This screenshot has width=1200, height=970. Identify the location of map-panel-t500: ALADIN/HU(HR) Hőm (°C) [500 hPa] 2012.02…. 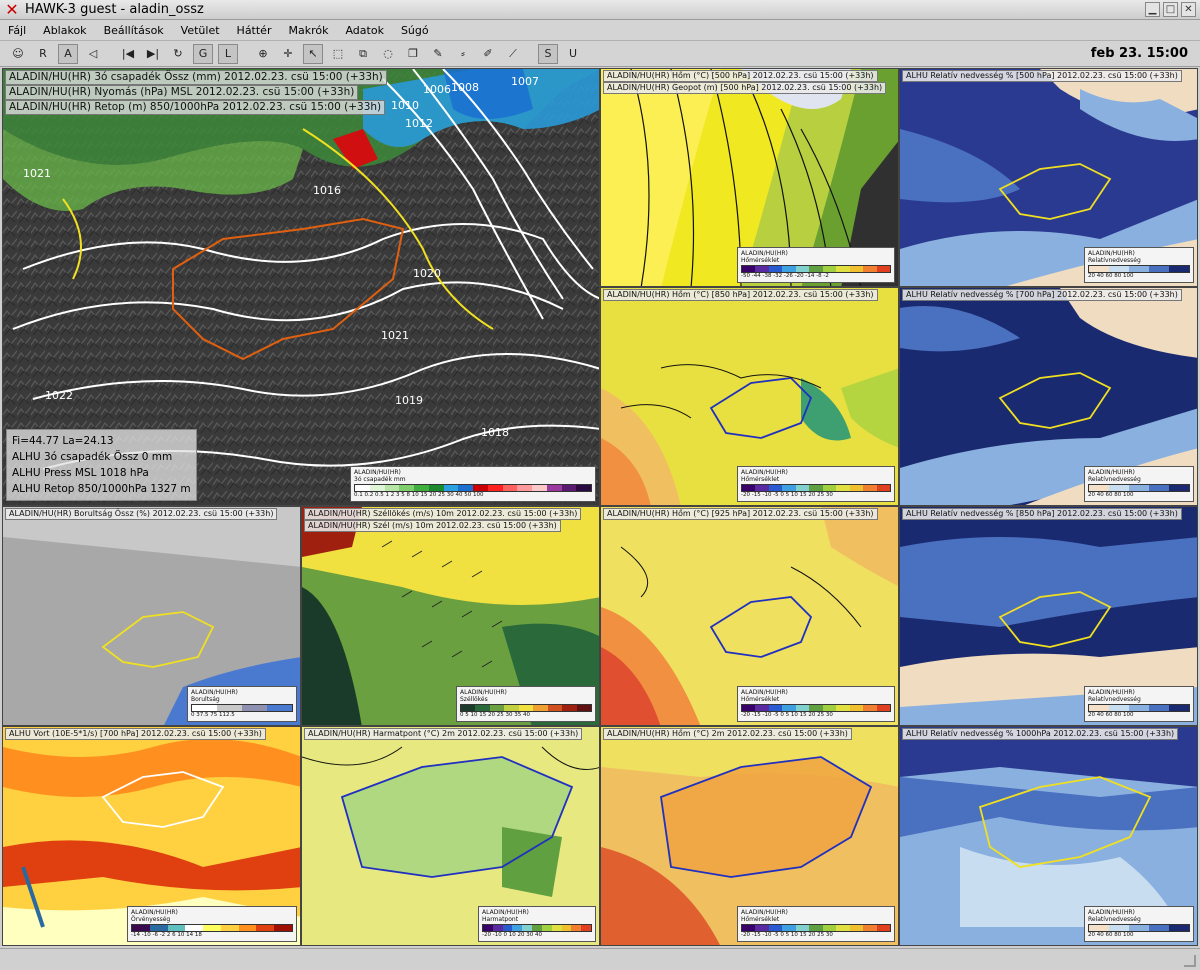
(749, 177).